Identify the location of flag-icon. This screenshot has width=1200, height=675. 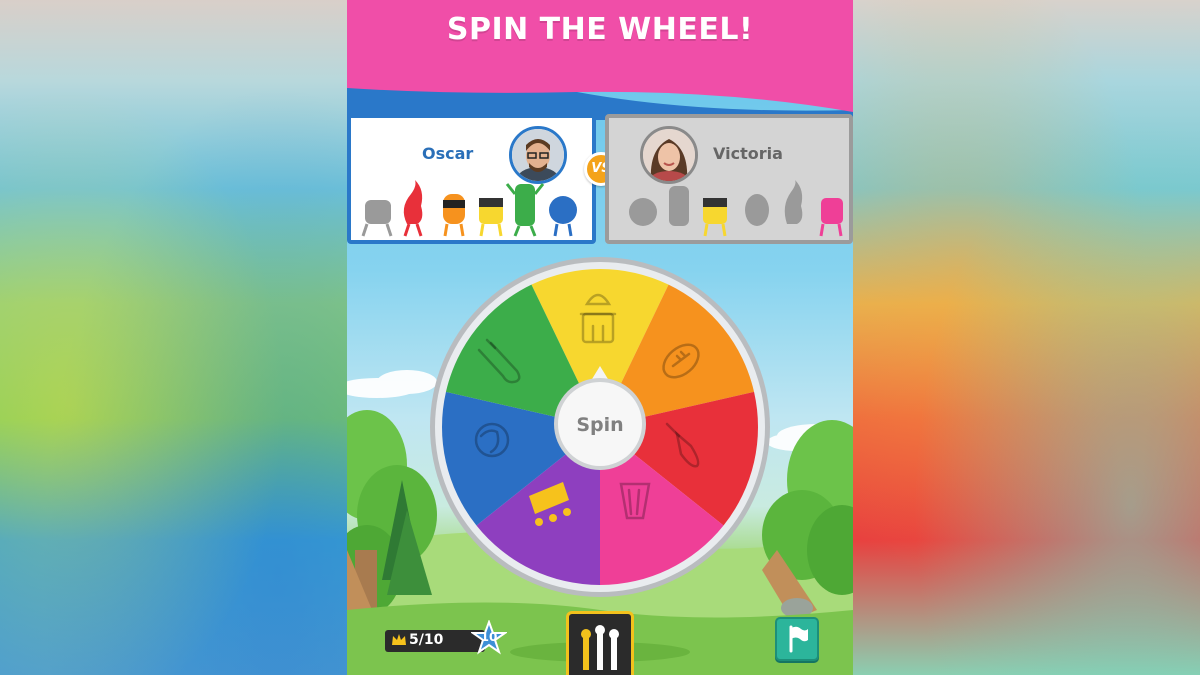
(798, 639).